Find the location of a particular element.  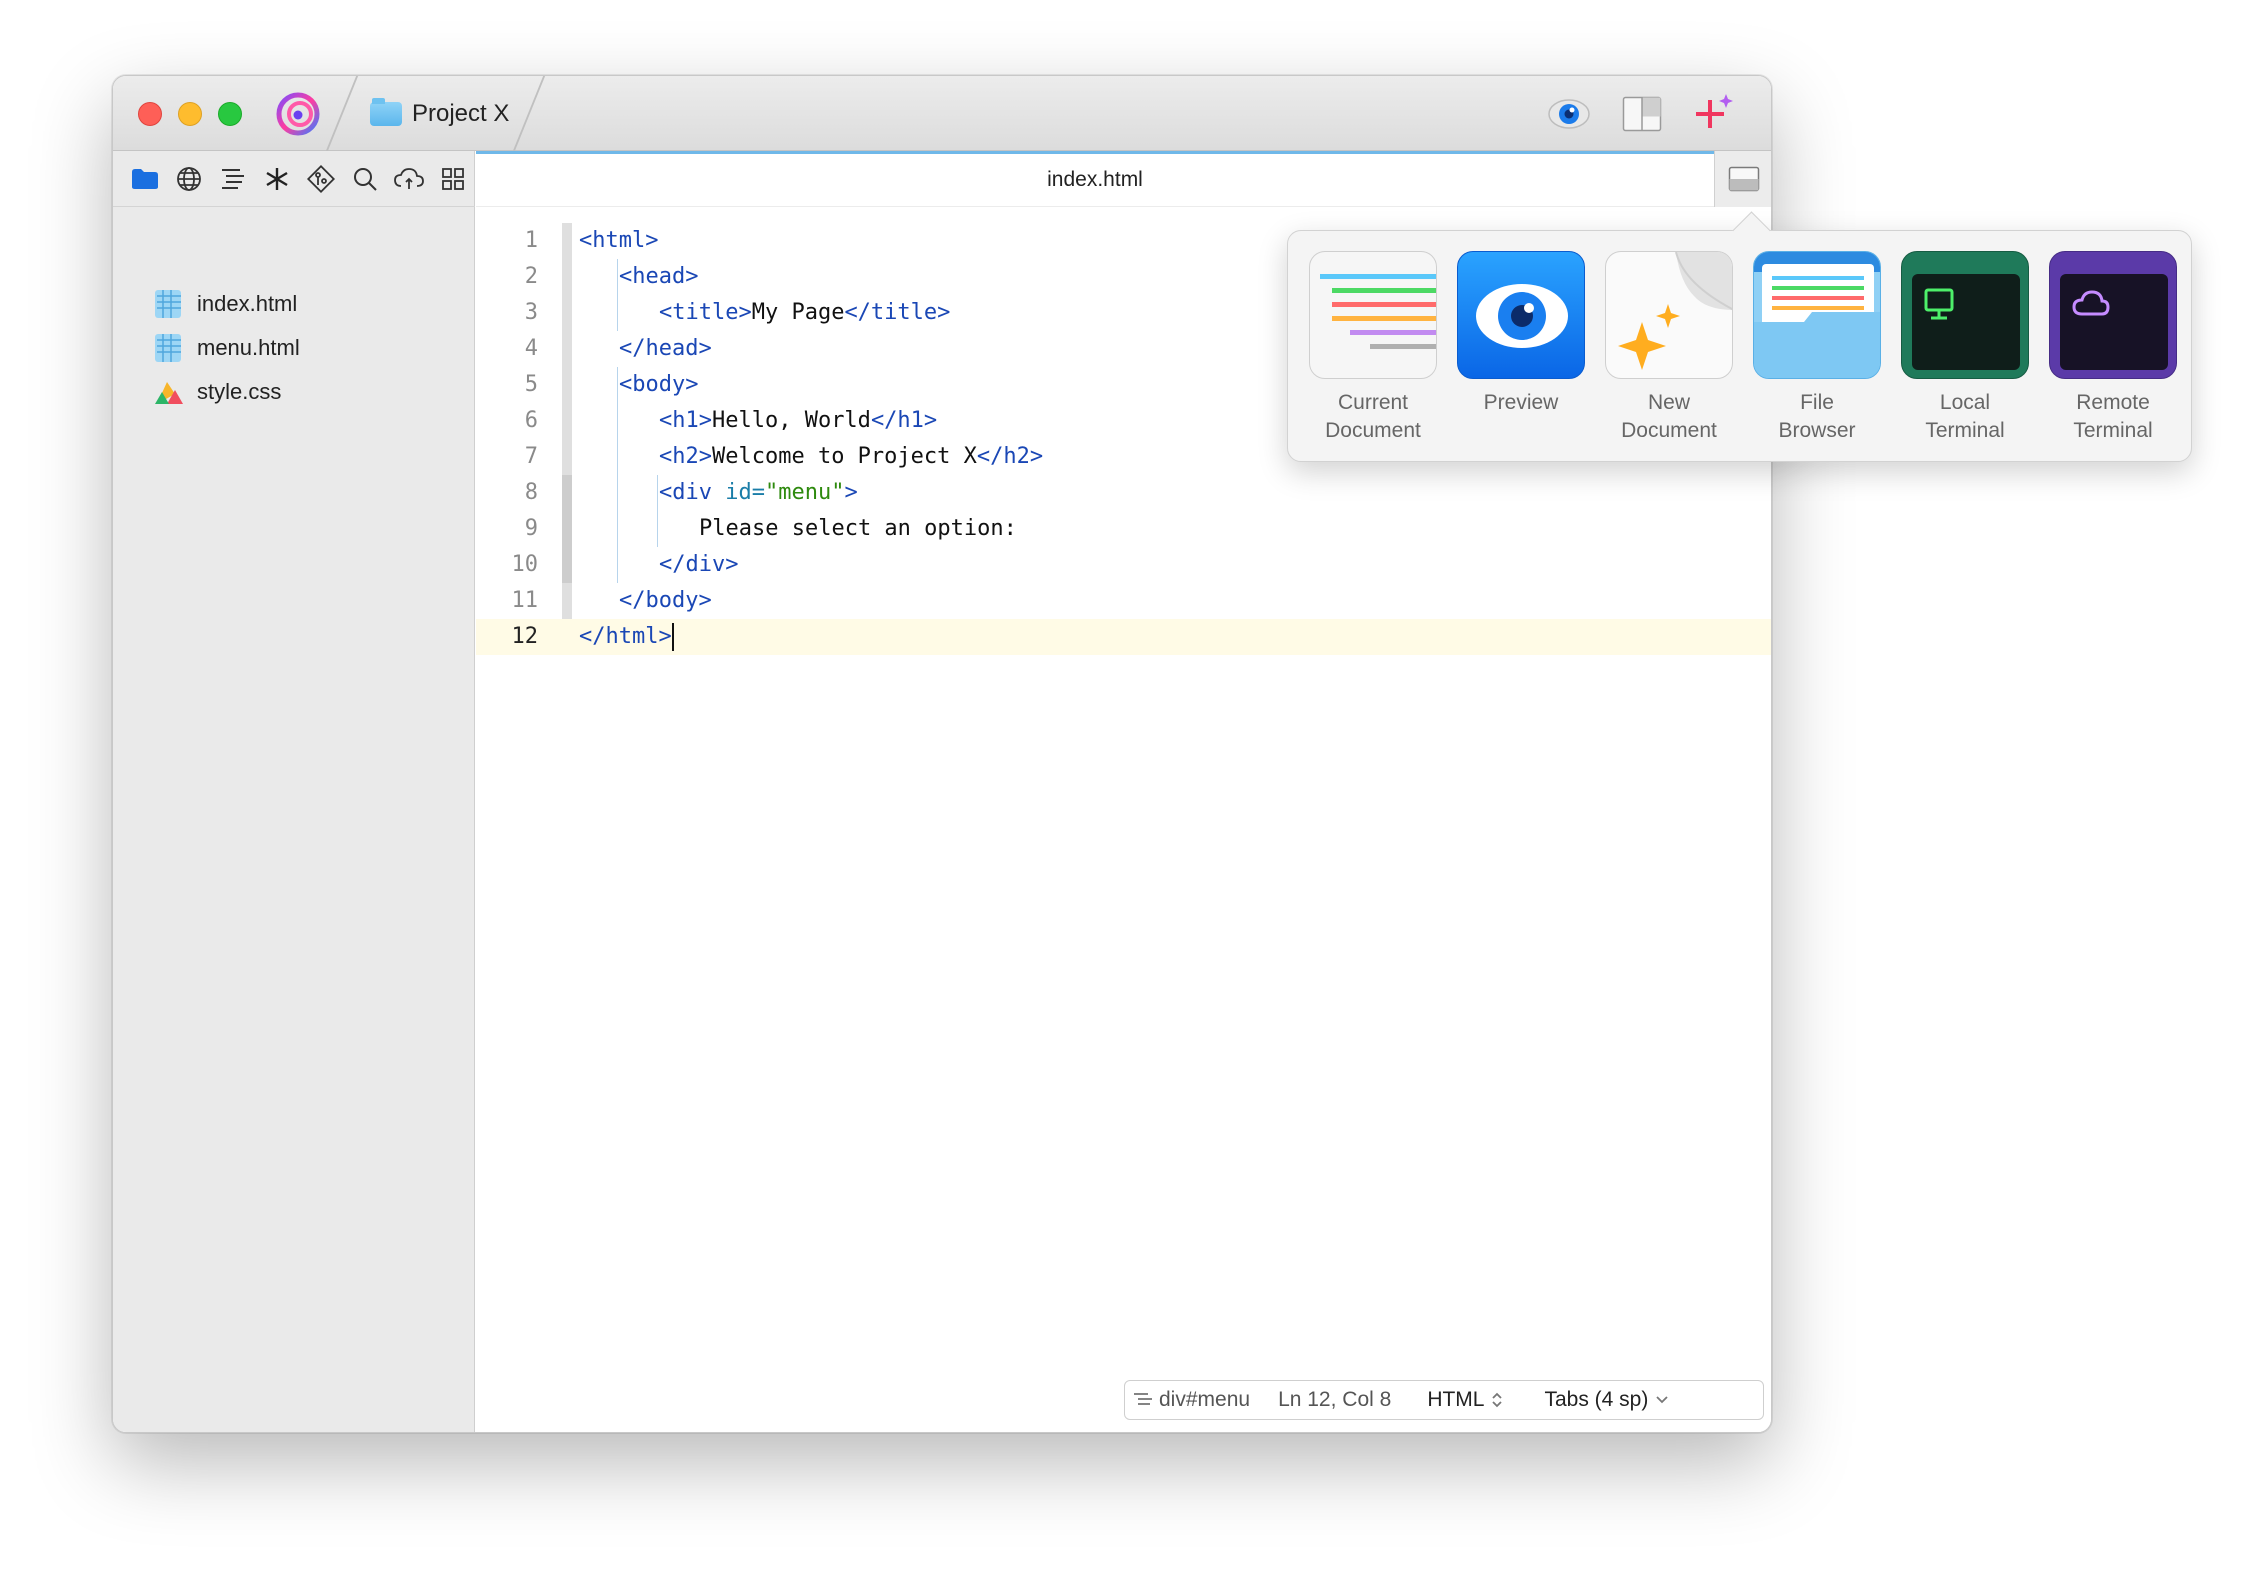

sparkle-plus-icon is located at coordinates (1714, 111).